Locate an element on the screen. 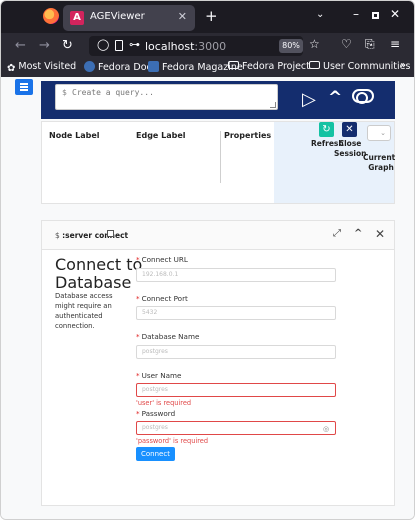  password-input: postgres is located at coordinates (236, 428).